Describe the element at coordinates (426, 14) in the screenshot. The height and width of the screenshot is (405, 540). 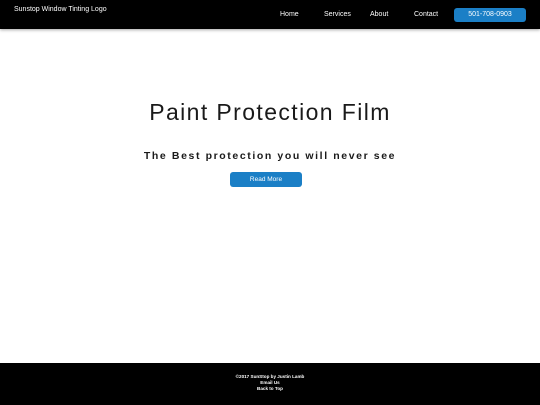
I see `nav-contact-link: Contact` at that location.